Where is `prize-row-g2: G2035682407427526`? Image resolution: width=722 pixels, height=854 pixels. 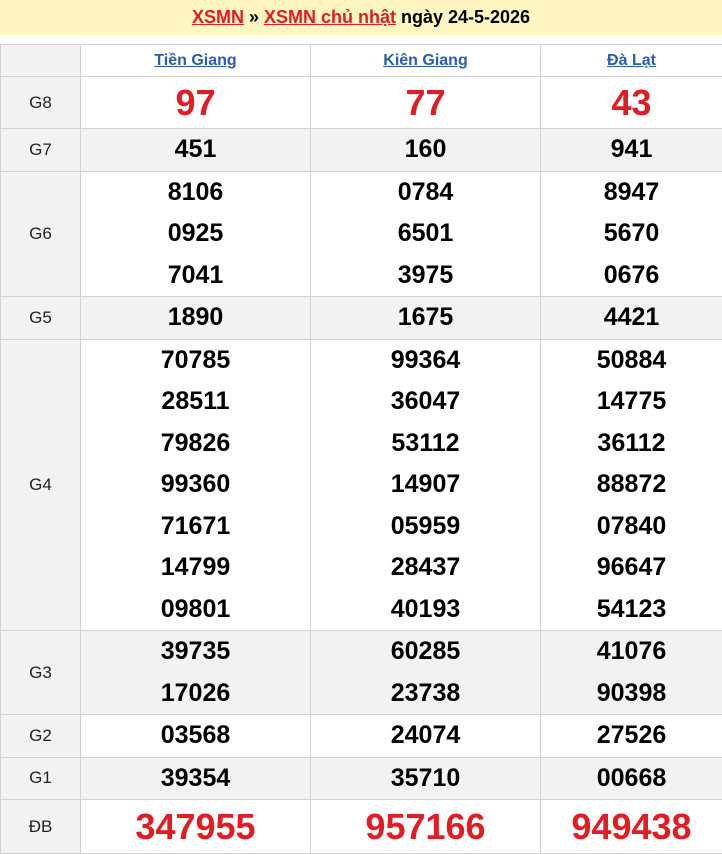 prize-row-g2: G2035682407427526 is located at coordinates (361, 736).